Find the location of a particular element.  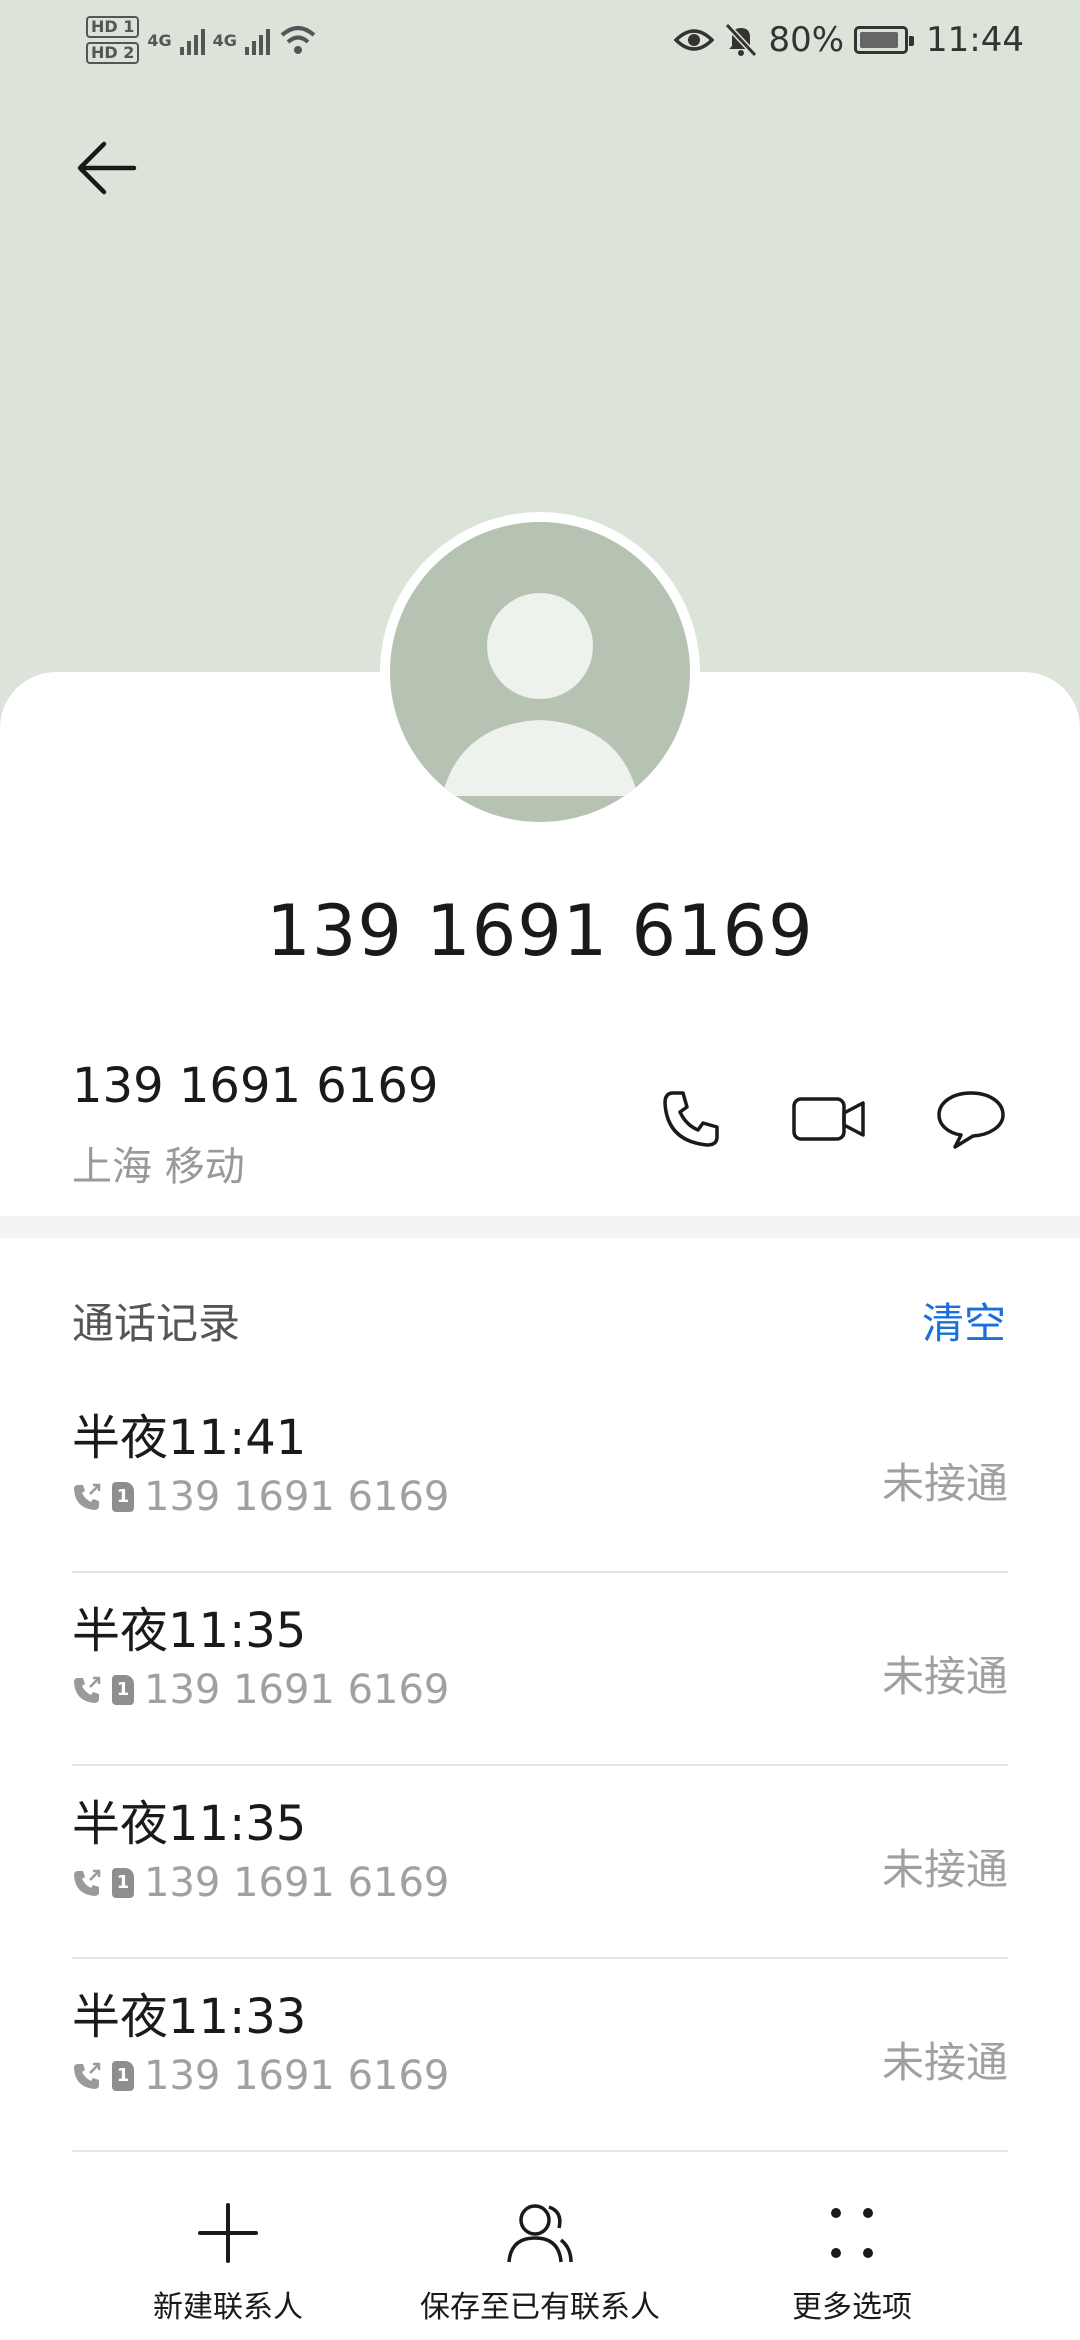

number-location: 上海 移动 is located at coordinates (158, 1167).